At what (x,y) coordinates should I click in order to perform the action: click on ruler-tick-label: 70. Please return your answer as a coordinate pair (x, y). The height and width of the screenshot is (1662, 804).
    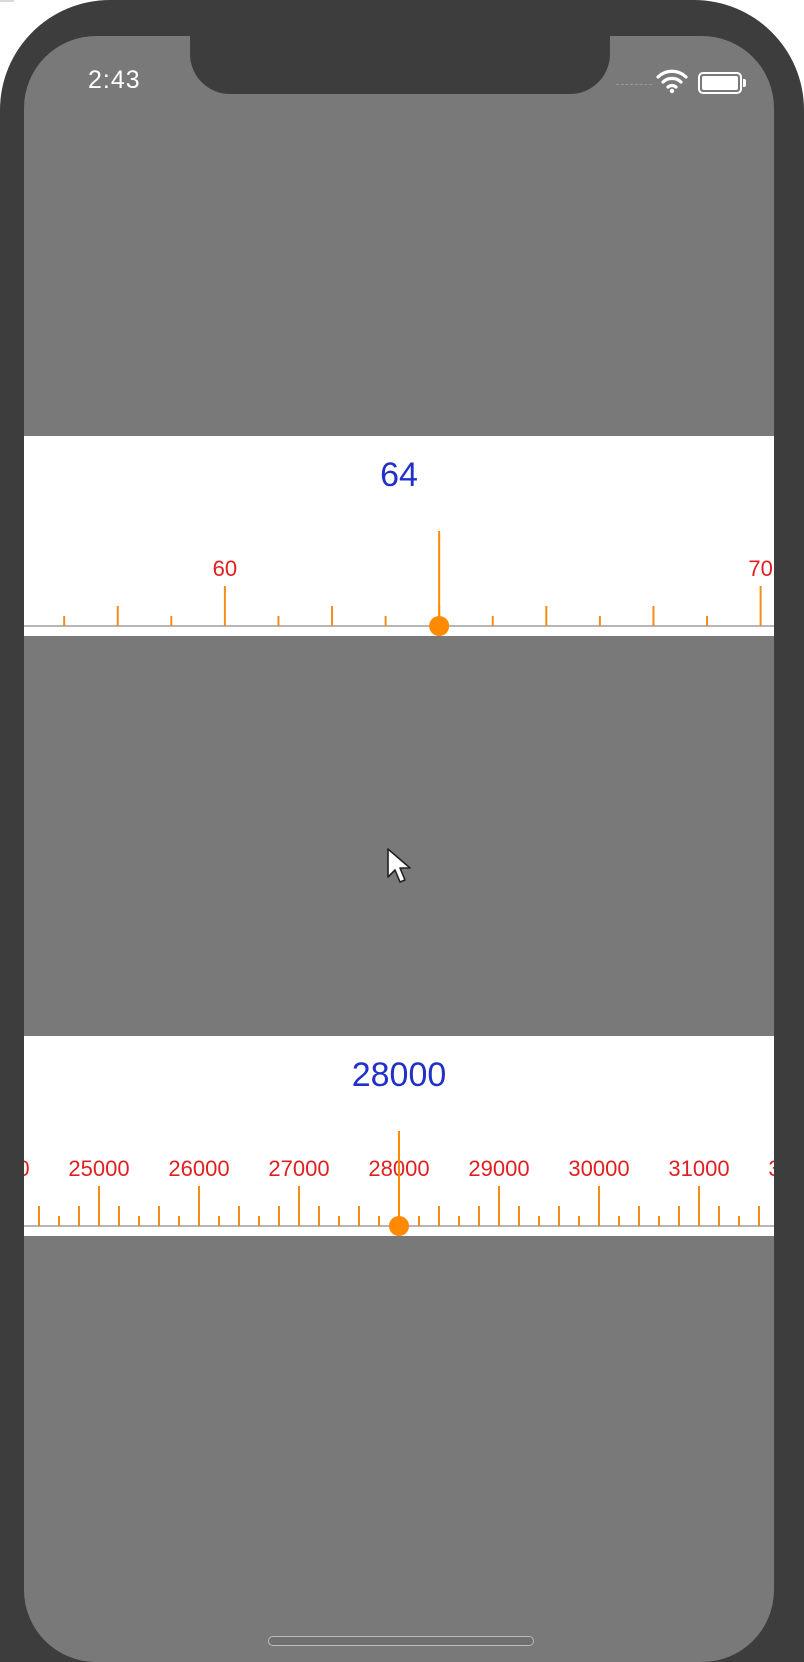
    Looking at the image, I should click on (760, 568).